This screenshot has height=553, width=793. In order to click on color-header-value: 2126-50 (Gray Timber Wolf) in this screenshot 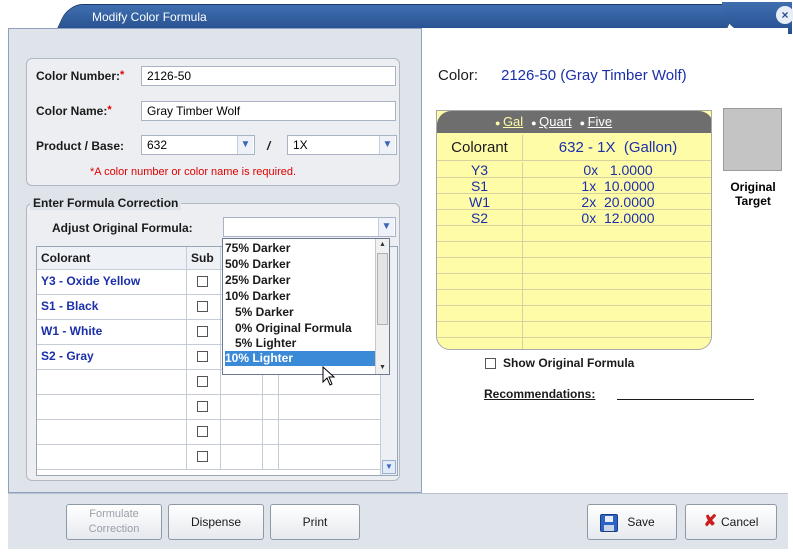, I will do `click(594, 75)`.